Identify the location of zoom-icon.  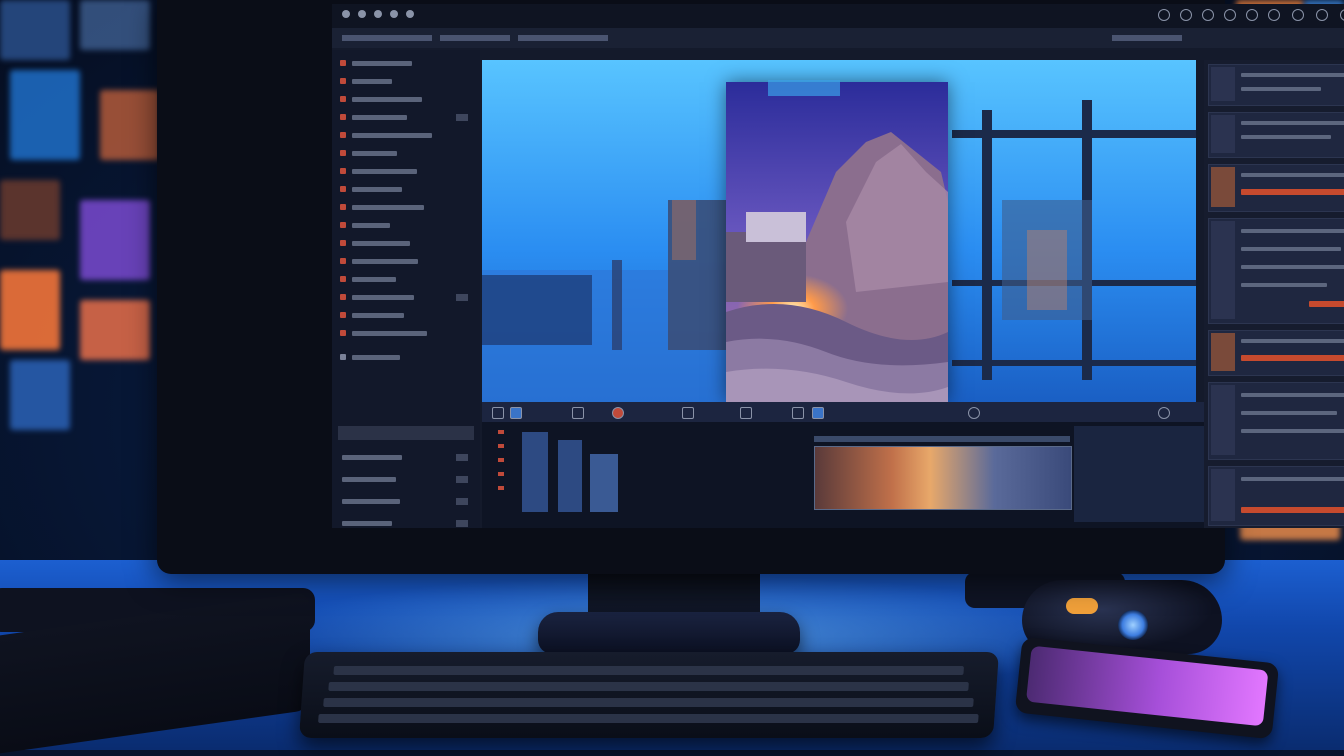
(974, 413).